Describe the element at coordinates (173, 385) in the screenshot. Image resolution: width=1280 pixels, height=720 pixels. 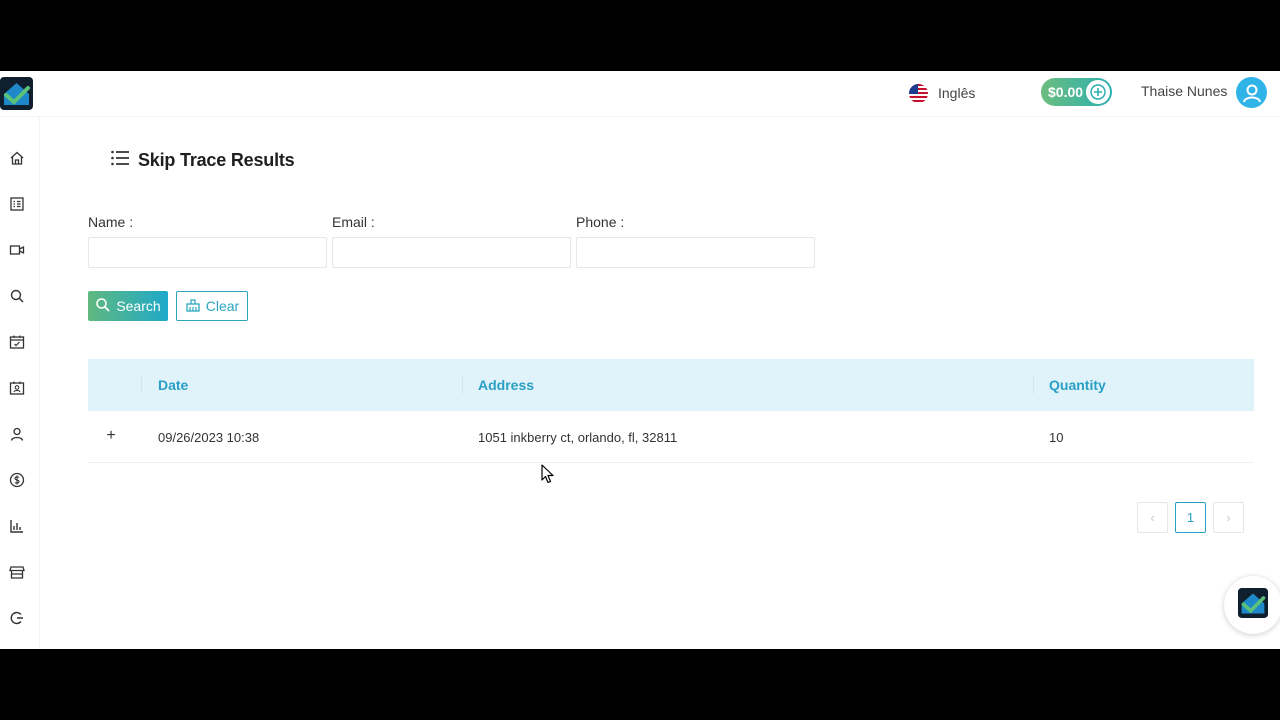
I see `column-header-date: Date` at that location.